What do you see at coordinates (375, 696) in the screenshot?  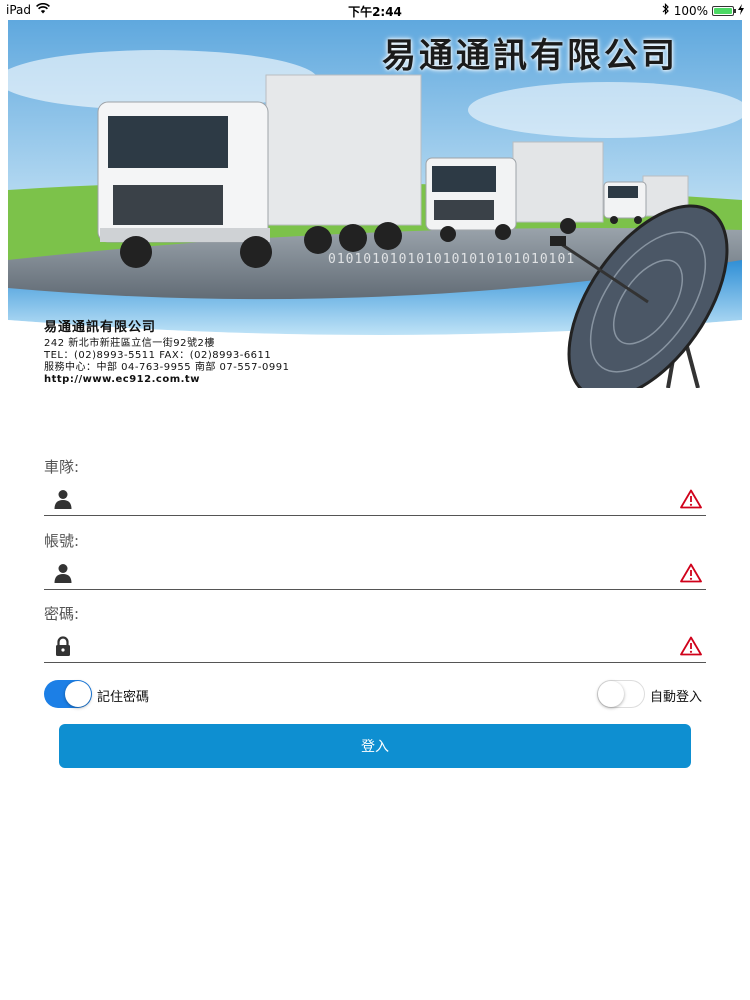 I see `options-row: 記住密碼 自動登入` at bounding box center [375, 696].